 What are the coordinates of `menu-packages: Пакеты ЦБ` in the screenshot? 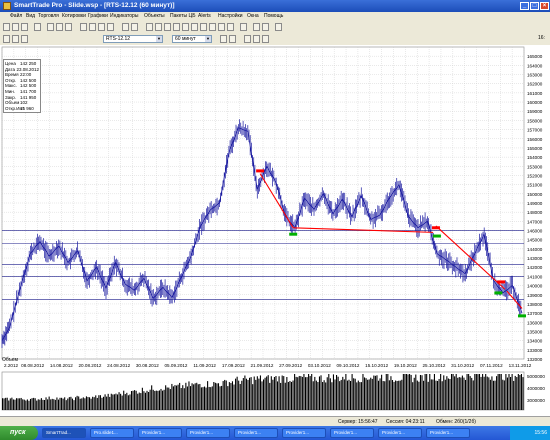 It's located at (183, 16).